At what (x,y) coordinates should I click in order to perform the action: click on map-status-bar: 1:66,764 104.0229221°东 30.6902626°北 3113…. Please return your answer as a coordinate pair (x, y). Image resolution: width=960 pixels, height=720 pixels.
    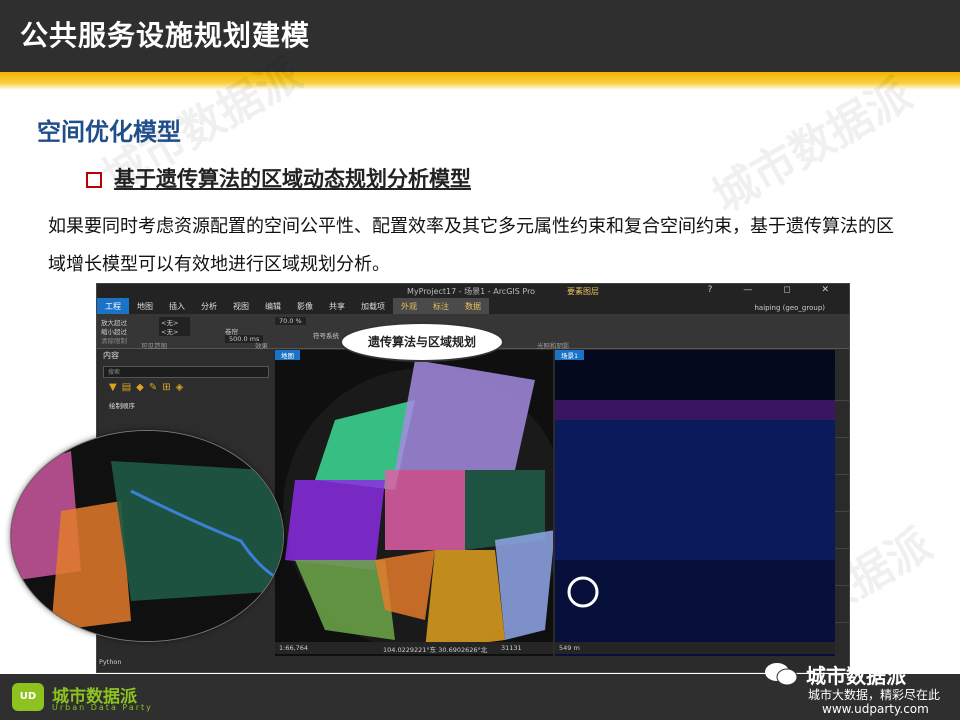
    Looking at the image, I should click on (414, 648).